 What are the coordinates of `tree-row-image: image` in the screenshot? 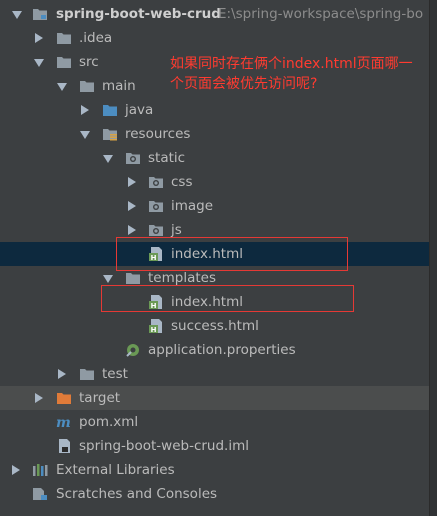 It's located at (214, 206).